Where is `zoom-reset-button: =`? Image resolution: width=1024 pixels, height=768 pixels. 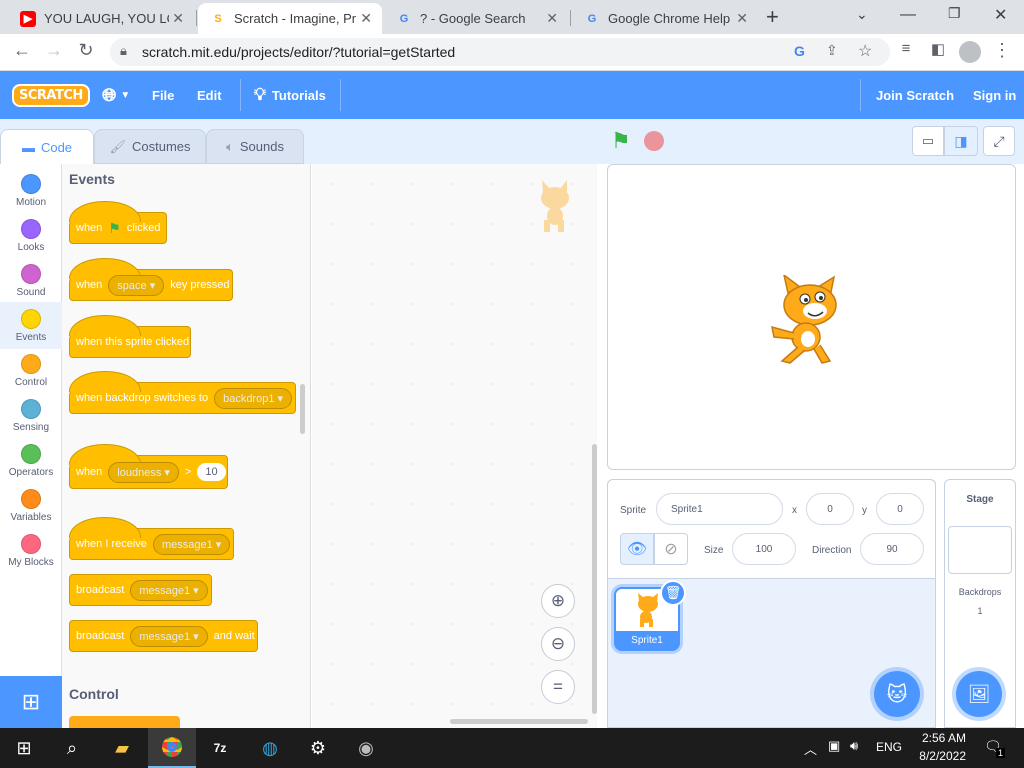 zoom-reset-button: = is located at coordinates (558, 687).